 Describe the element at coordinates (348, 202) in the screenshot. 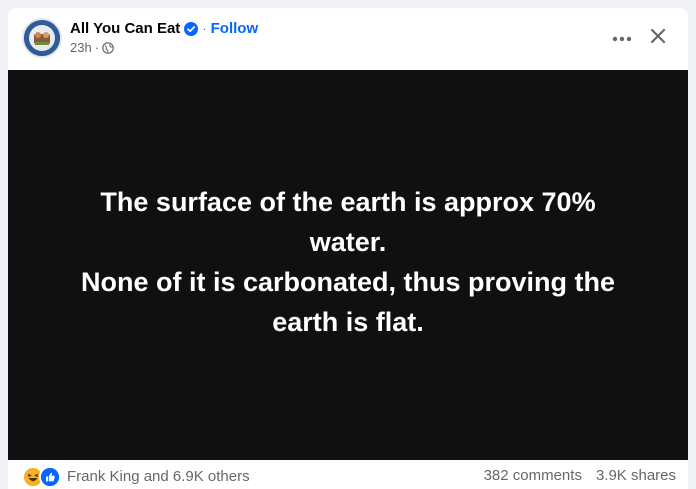

I see `image-text-line: The surface of the earth is approx 70%` at that location.